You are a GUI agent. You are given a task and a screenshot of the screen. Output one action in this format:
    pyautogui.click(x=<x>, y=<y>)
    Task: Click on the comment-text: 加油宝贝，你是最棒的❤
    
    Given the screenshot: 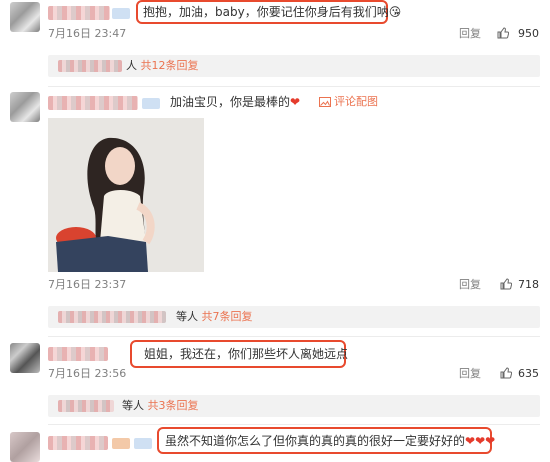 What is the action you would take?
    pyautogui.click(x=235, y=102)
    